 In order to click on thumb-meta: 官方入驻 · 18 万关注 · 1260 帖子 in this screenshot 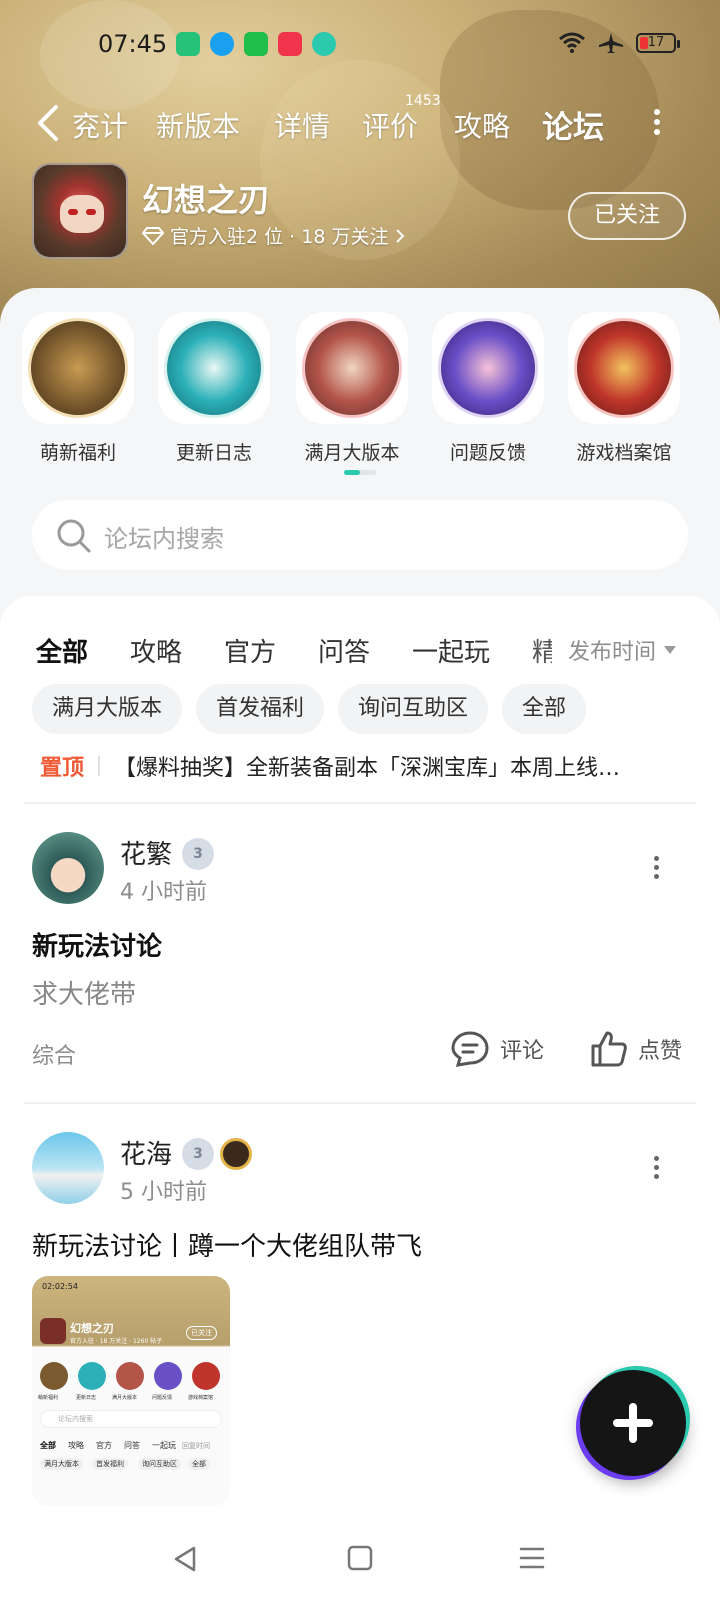, I will do `click(116, 1341)`.